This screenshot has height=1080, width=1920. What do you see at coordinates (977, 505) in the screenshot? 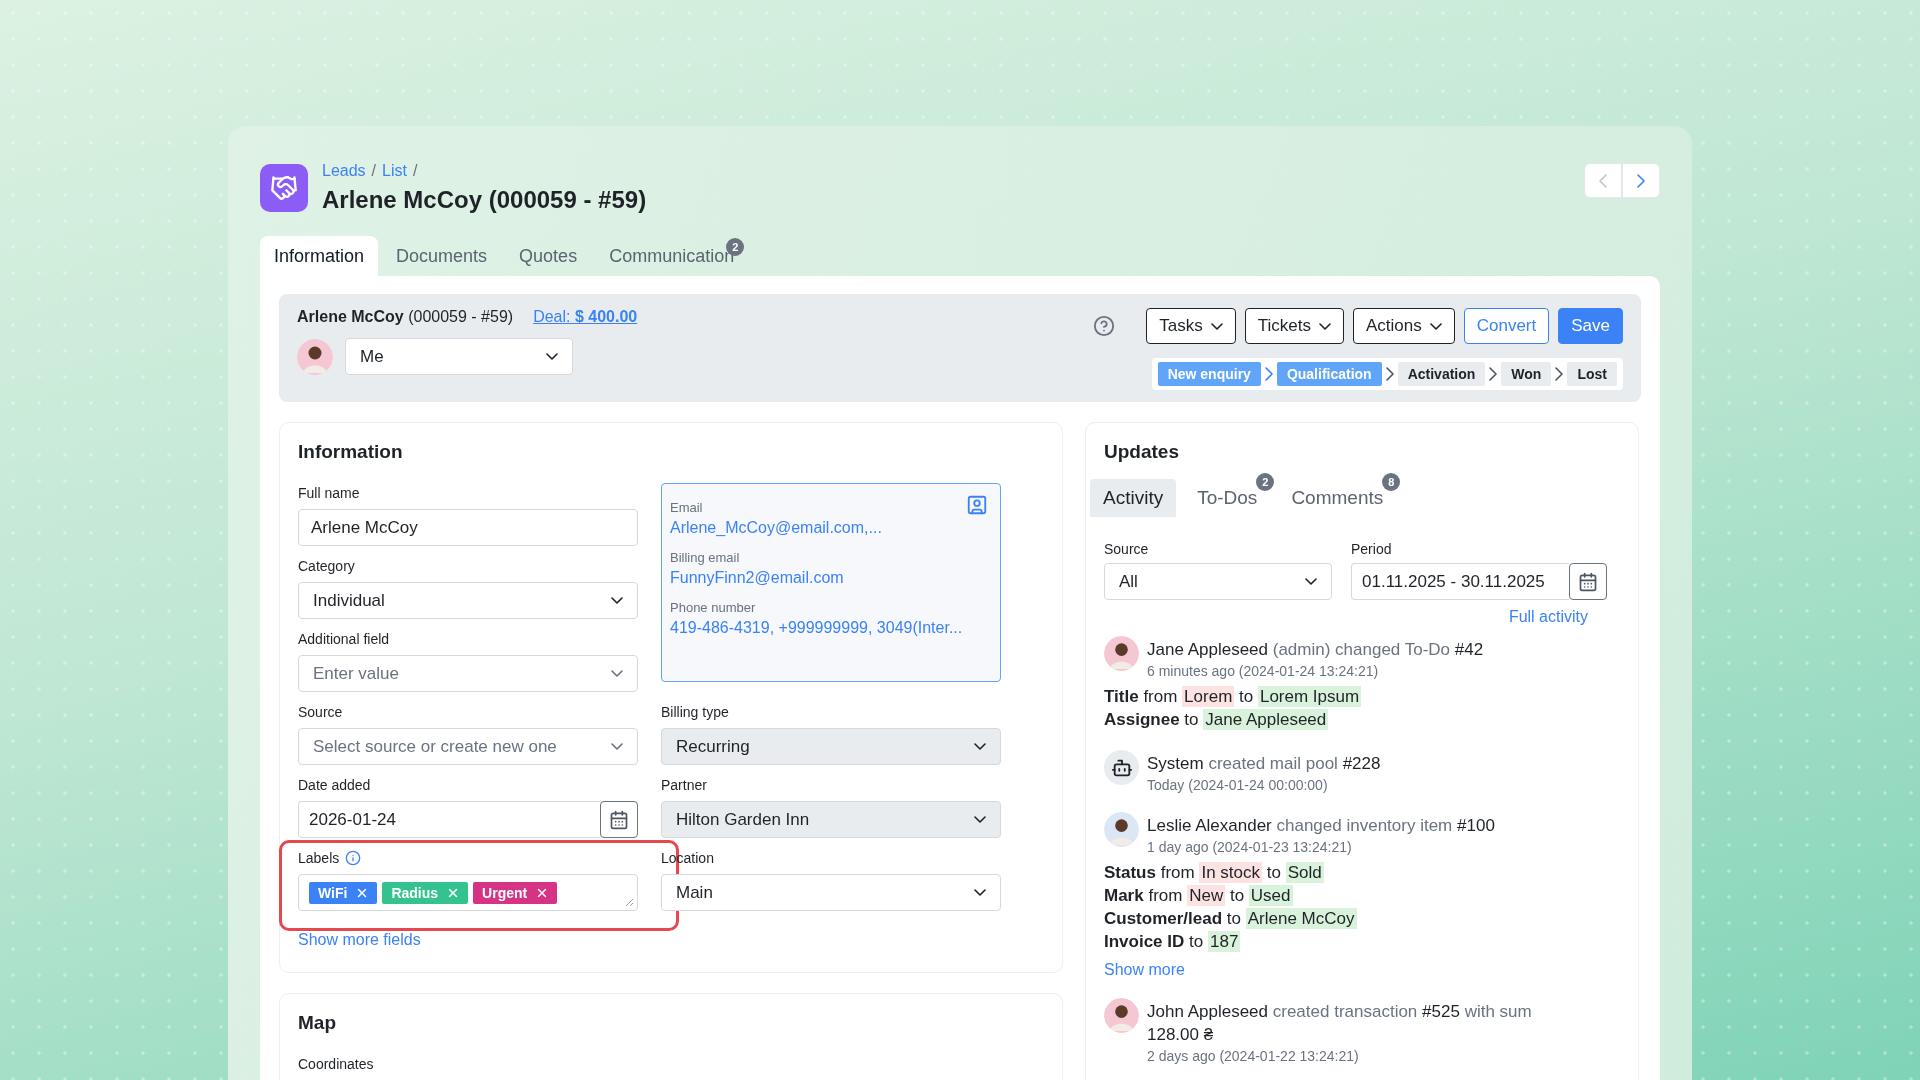
I see `contact-card-icon` at bounding box center [977, 505].